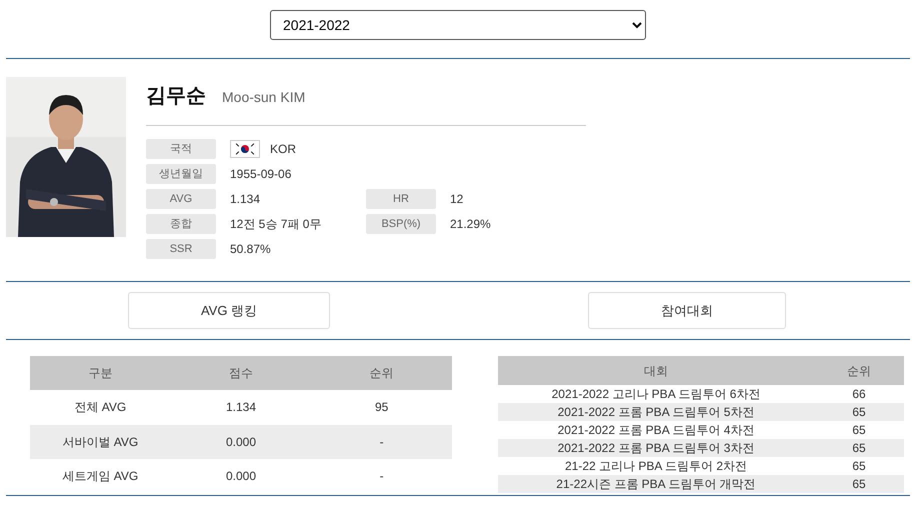  What do you see at coordinates (687, 310) in the screenshot?
I see `tab-button: 참여대회` at bounding box center [687, 310].